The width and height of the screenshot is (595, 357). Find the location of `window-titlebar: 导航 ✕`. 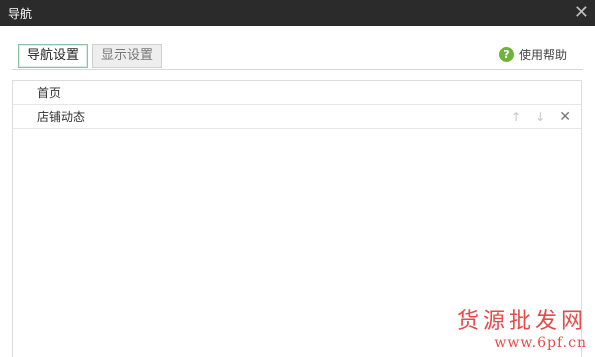

window-titlebar: 导航 ✕ is located at coordinates (297, 13).